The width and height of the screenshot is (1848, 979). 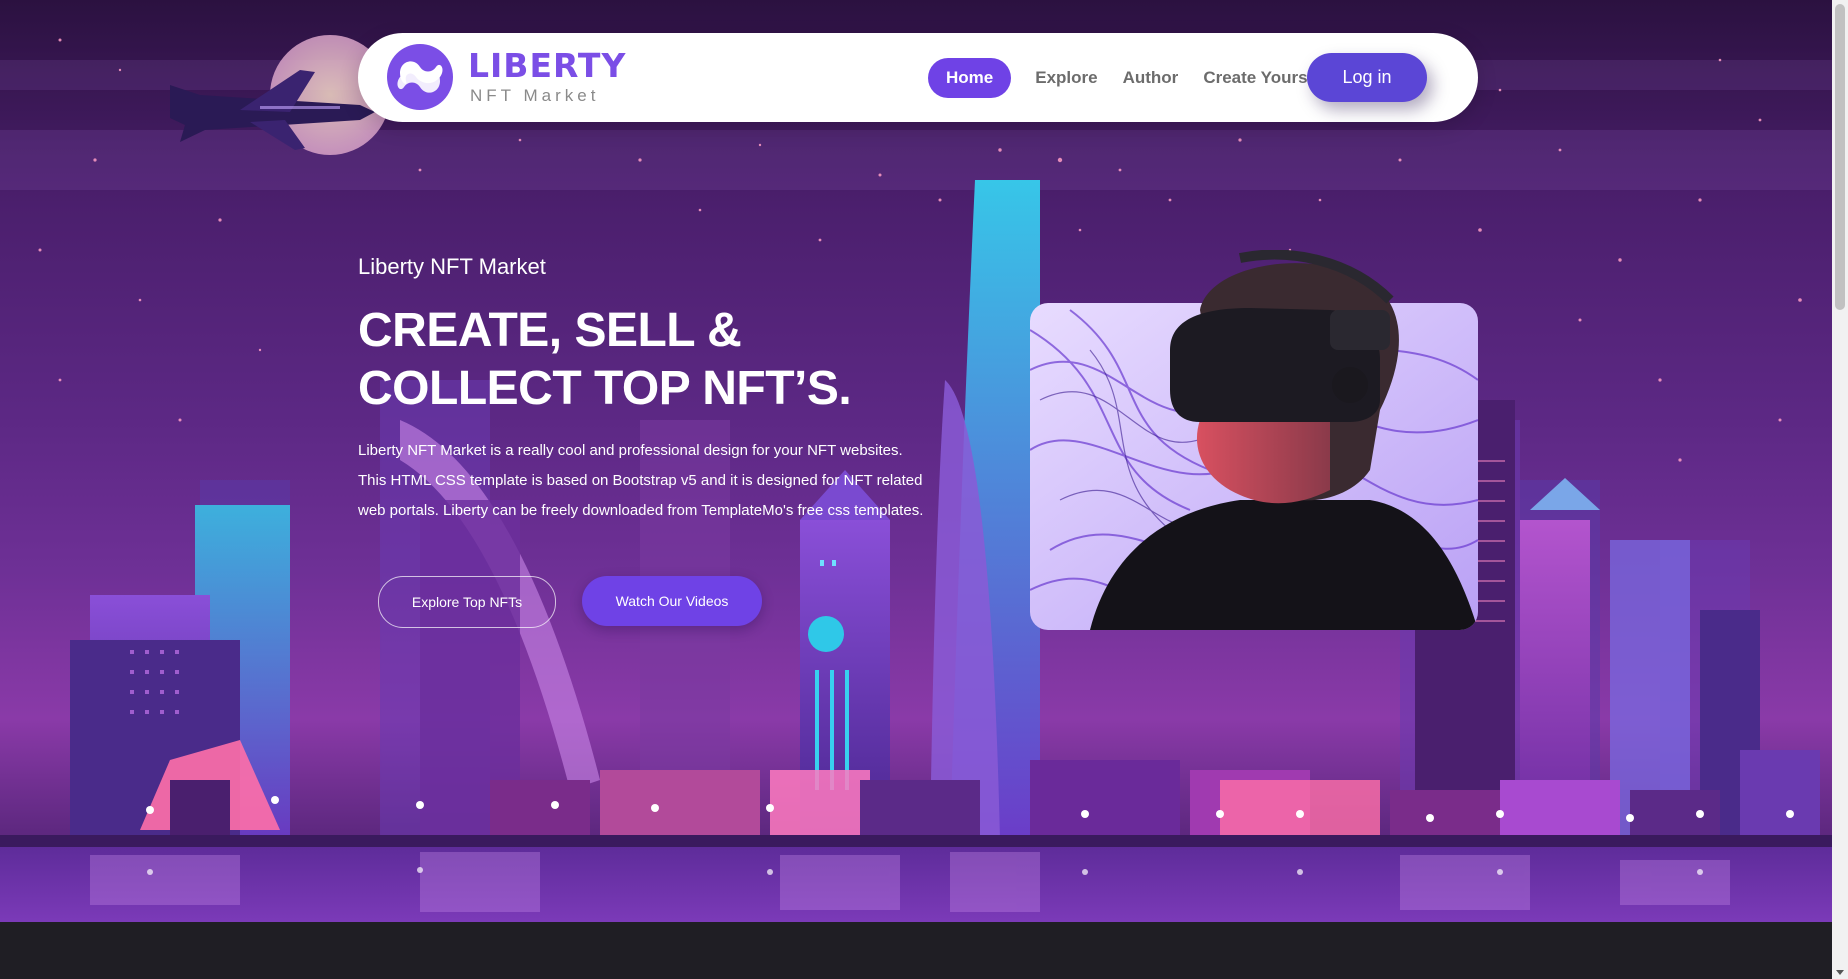 I want to click on nav-link-create-yours: Create Yours, so click(x=1255, y=78).